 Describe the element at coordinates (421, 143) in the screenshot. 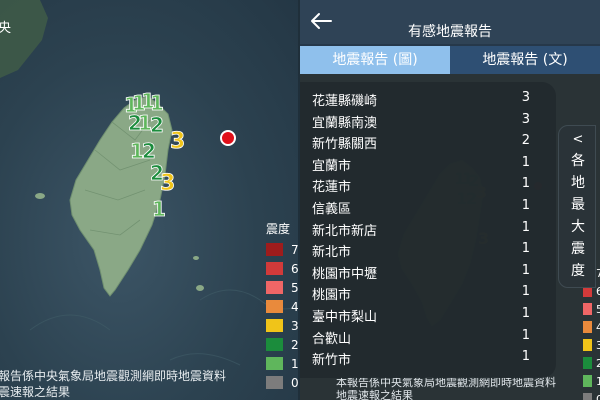

I see `region-row: 新竹縣關西 2` at that location.